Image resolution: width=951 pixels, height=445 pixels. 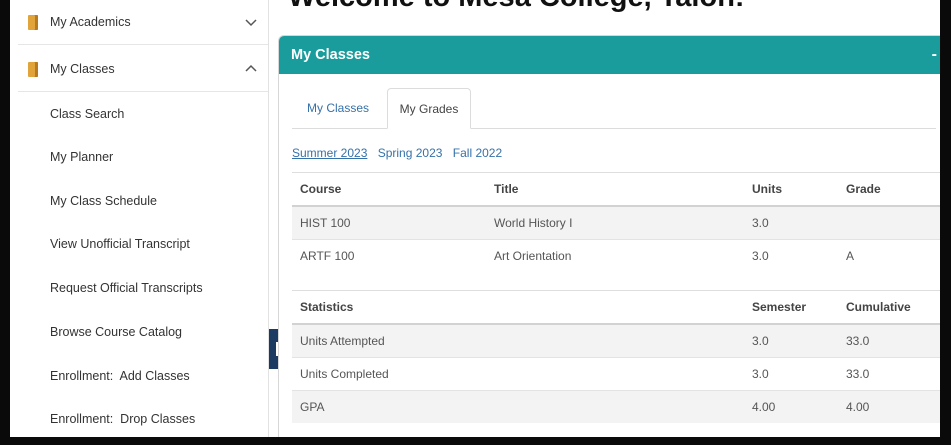 I want to click on table-cell: A, so click(x=889, y=255).